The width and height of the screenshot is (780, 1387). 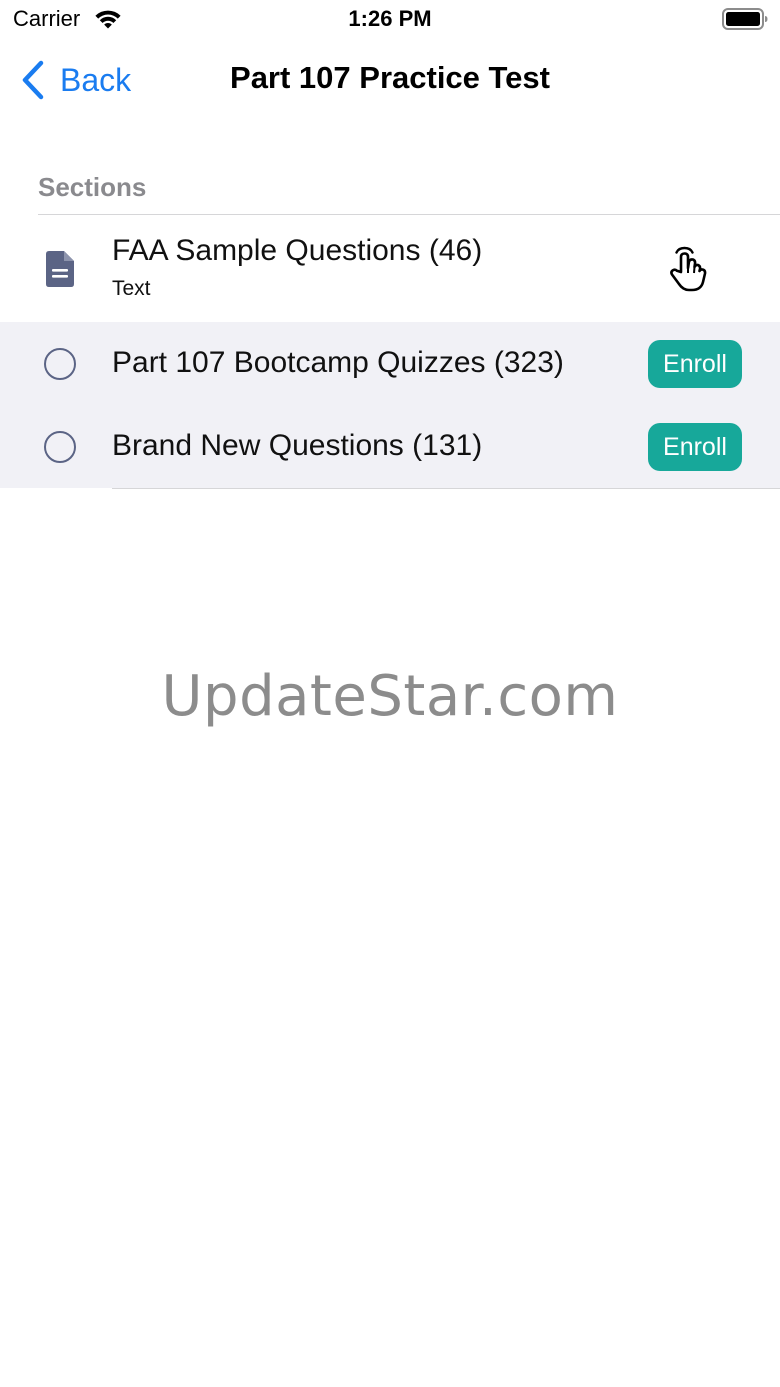 I want to click on sections-header: Sections, so click(x=92, y=187).